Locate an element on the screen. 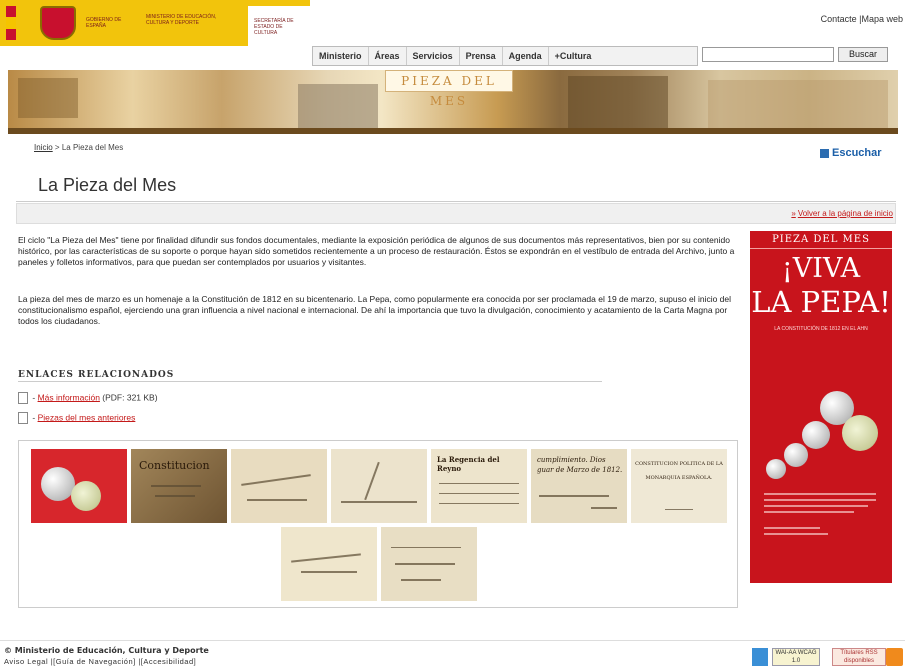  poster-heading: PIEZA DEL MES is located at coordinates (821, 239).